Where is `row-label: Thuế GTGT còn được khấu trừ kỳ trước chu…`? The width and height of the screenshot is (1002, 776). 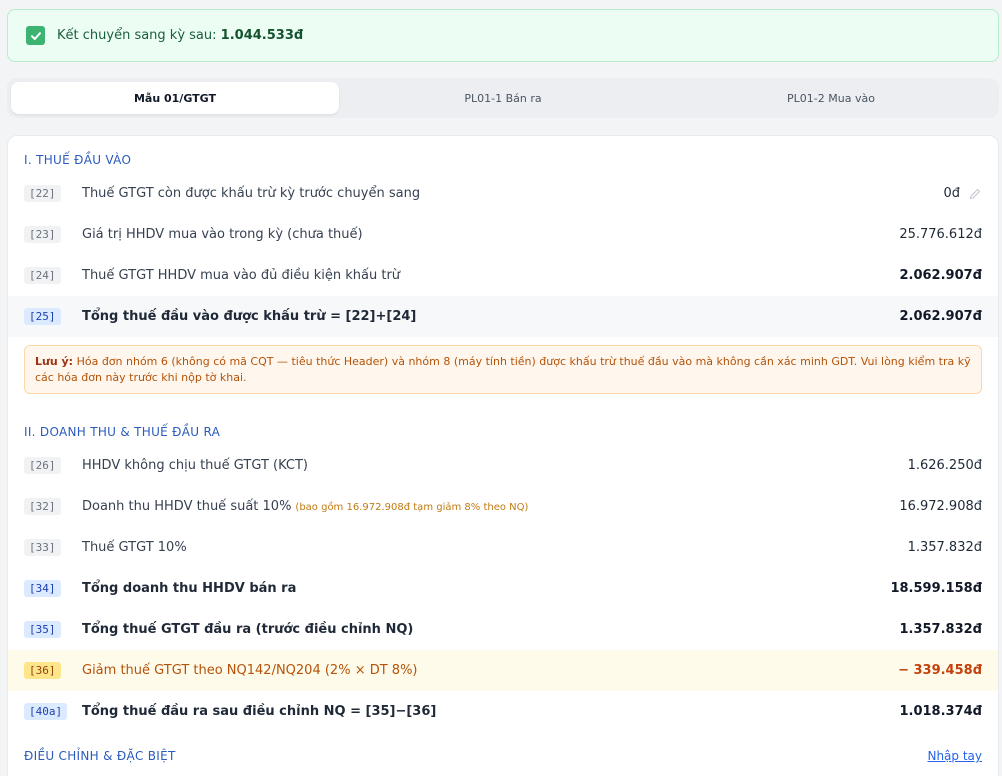 row-label: Thuế GTGT còn được khấu trừ kỳ trước chu… is located at coordinates (251, 193).